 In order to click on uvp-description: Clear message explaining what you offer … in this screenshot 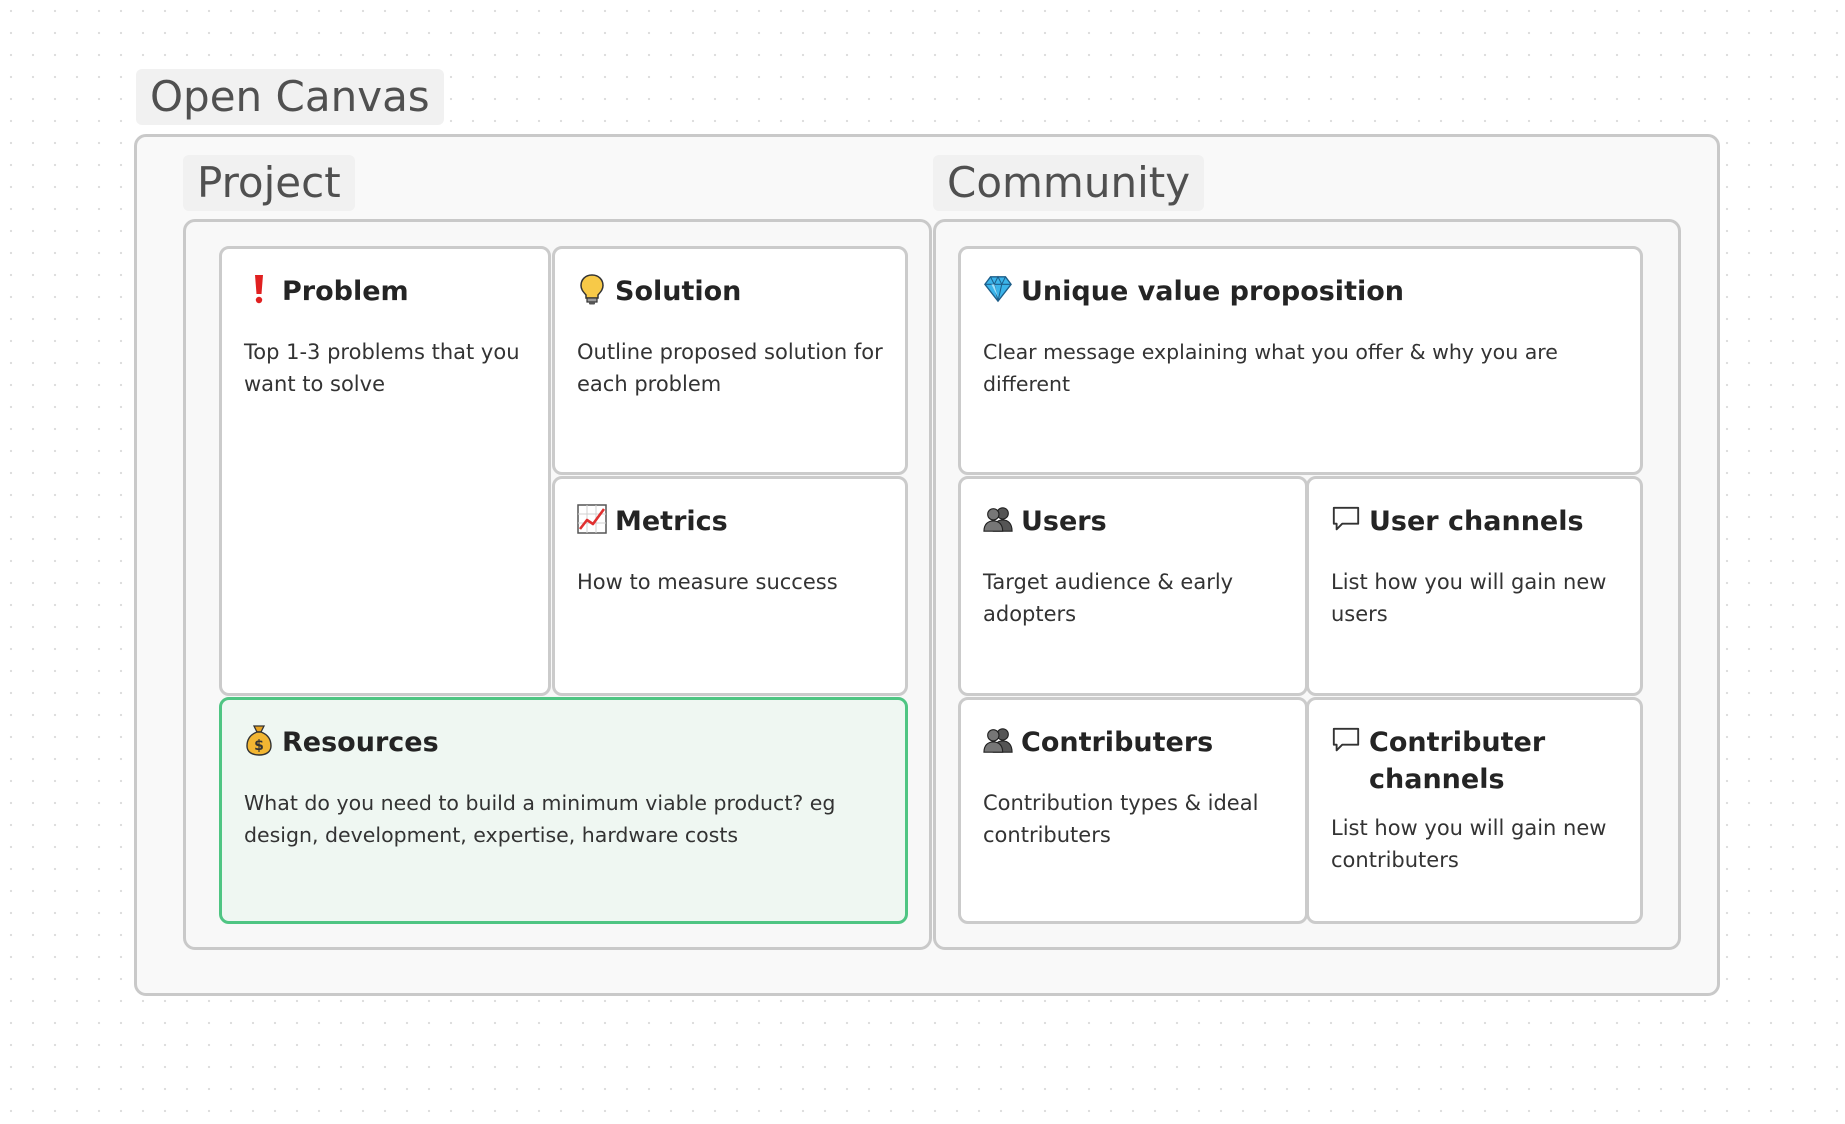, I will do `click(1270, 368)`.